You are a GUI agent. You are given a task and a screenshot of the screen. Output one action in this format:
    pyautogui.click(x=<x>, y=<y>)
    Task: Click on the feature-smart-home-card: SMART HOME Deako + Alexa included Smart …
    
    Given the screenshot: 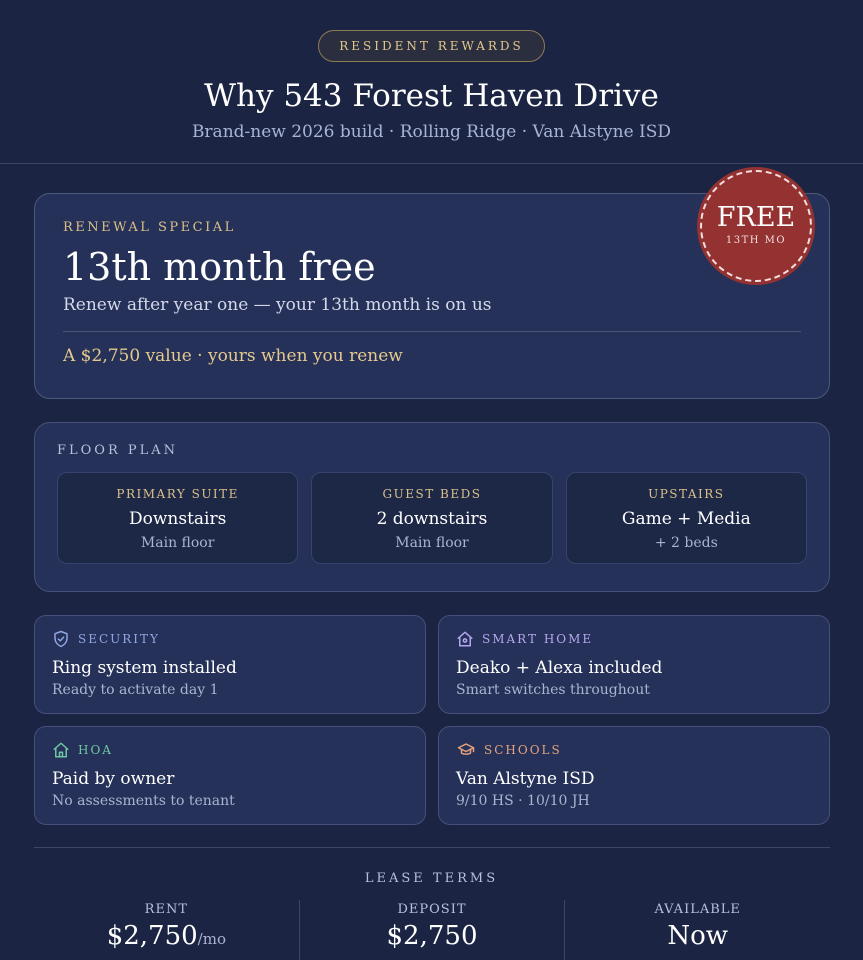 What is the action you would take?
    pyautogui.click(x=634, y=664)
    